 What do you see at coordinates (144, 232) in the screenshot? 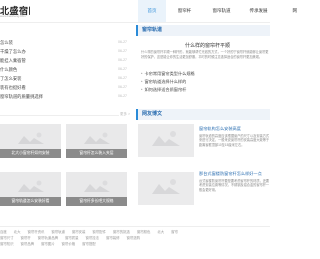
I see `footer-link: 窗帘颜色` at bounding box center [144, 232].